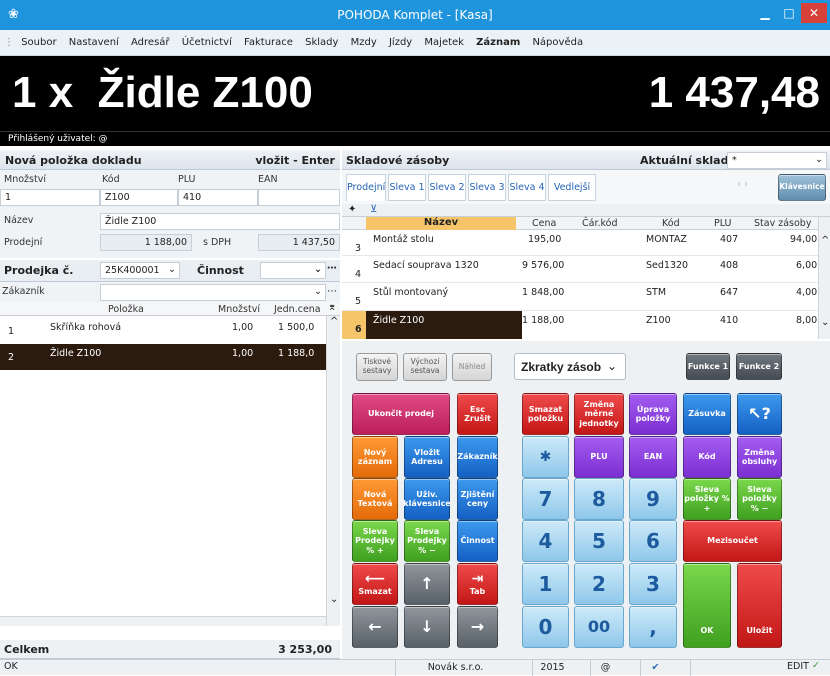  Describe the element at coordinates (407, 187) in the screenshot. I see `tab-sleva-1: Sleva 1` at that location.